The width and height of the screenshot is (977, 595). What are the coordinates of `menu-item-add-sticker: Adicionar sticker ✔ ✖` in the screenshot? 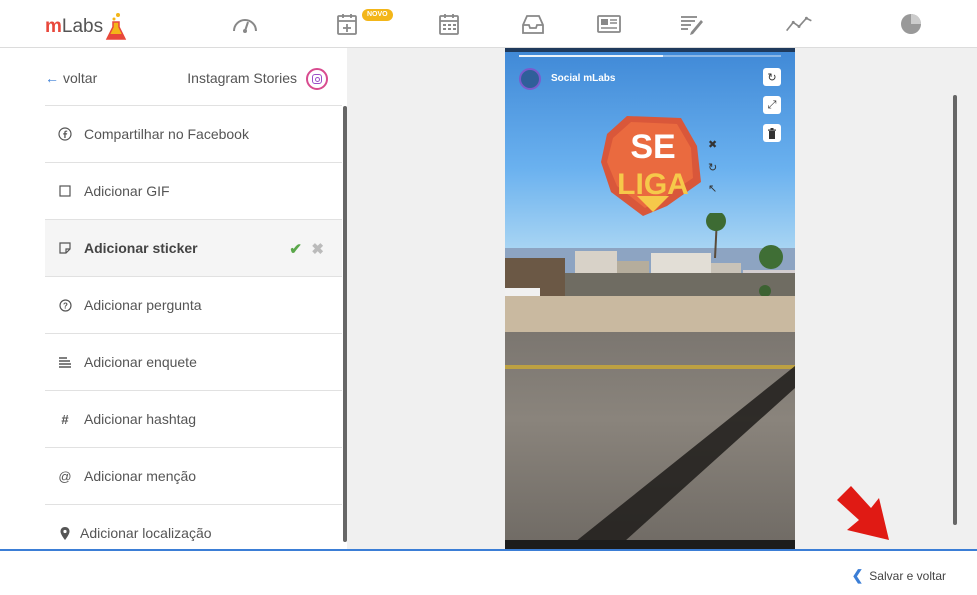 It's located at (193, 248).